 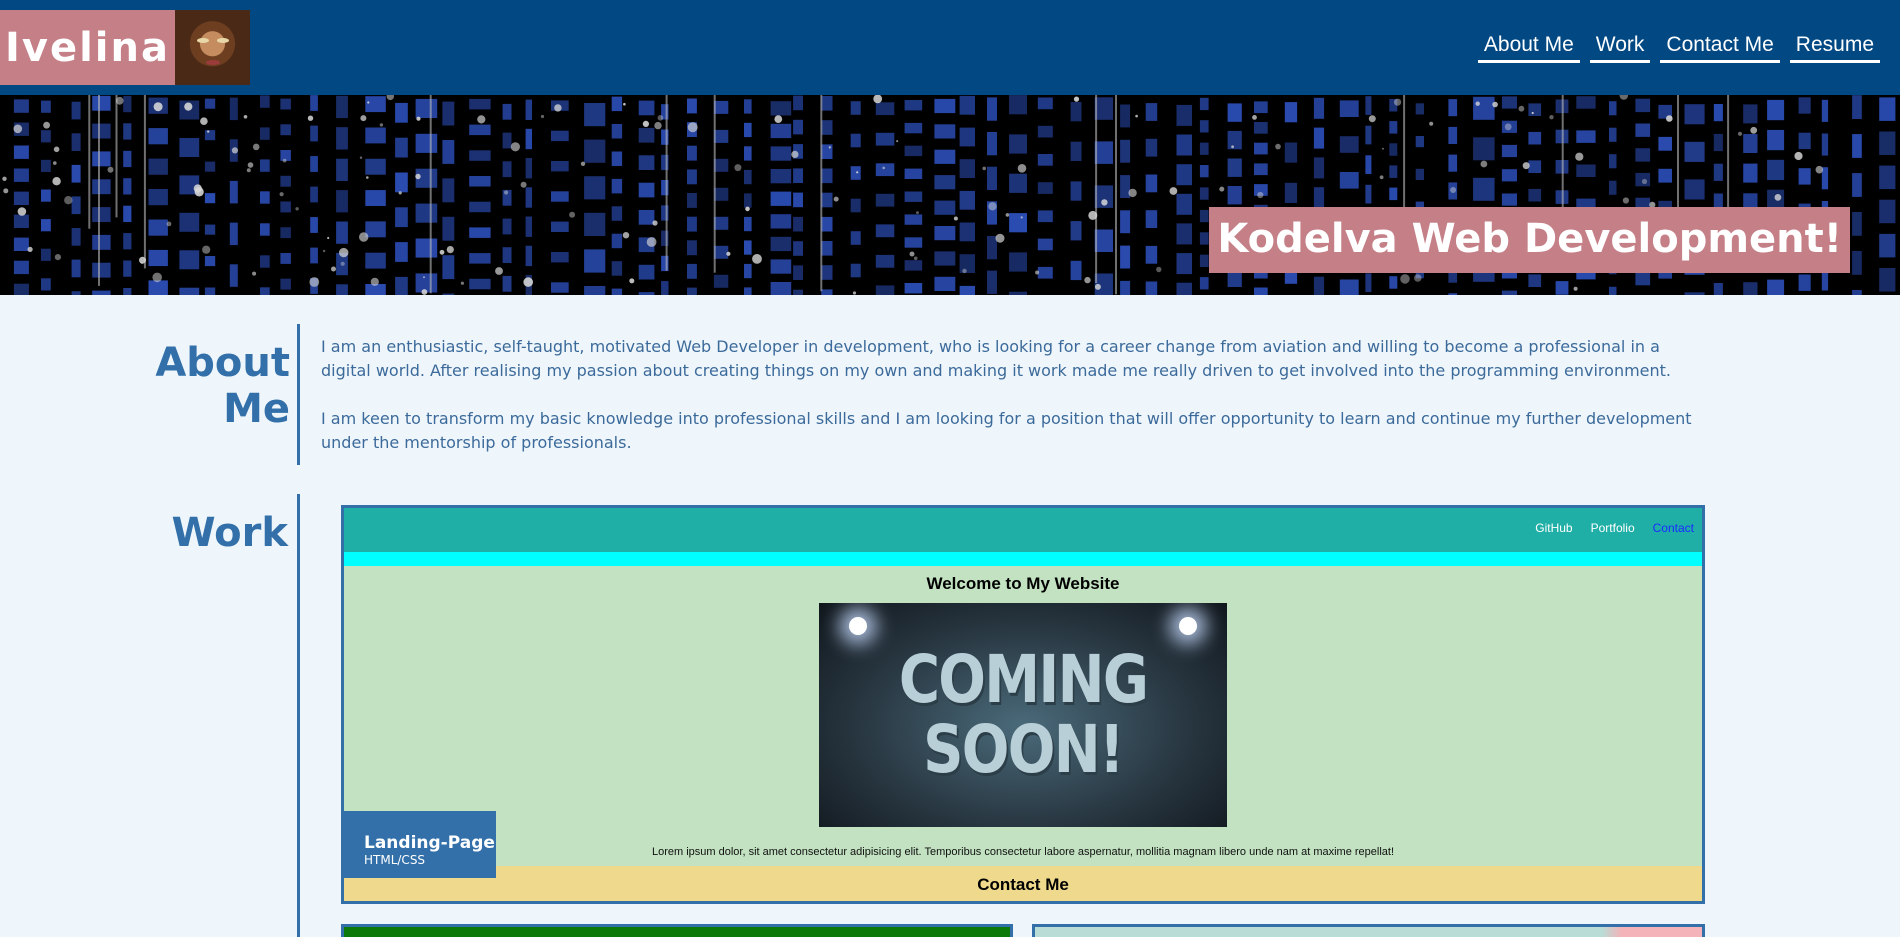 I want to click on brand: Ivelina, so click(x=125, y=47).